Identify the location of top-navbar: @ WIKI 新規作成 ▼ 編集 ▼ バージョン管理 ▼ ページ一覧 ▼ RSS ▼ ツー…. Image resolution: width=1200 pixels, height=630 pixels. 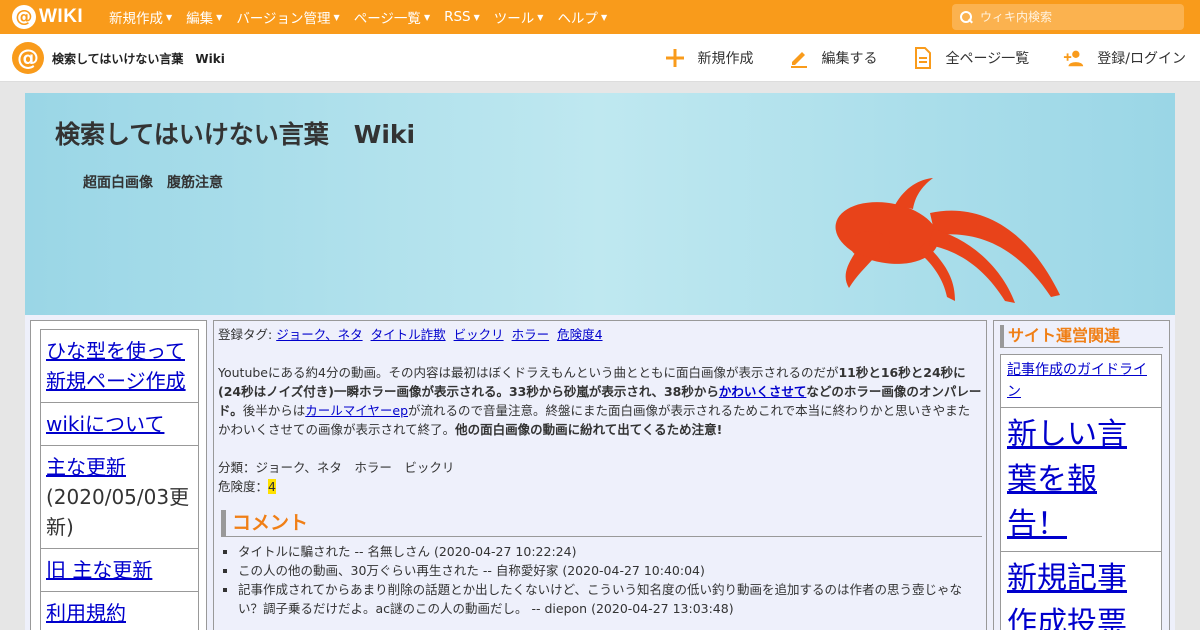
(600, 17).